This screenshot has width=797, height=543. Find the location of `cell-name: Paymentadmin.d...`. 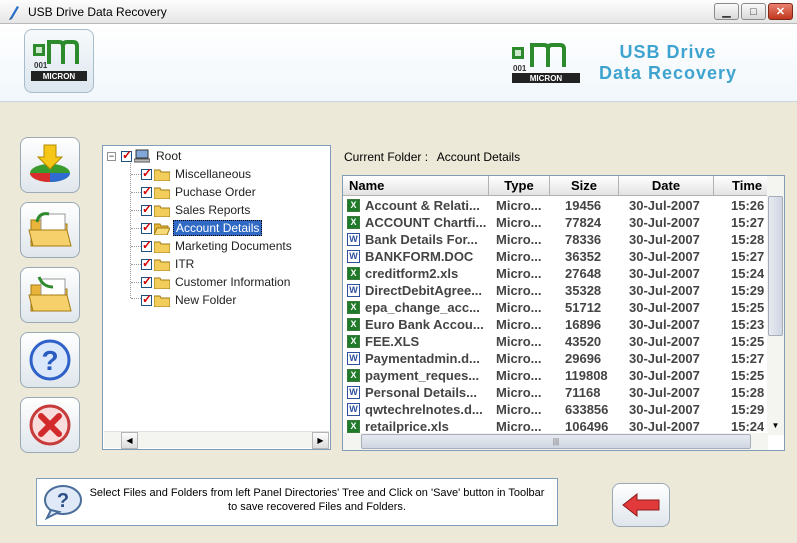

cell-name: Paymentadmin.d... is located at coordinates (422, 358).